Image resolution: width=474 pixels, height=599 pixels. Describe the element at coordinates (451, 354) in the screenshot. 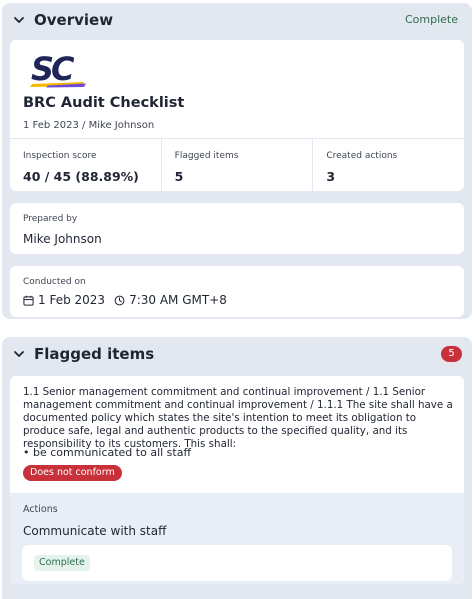

I see `flagged-count-badge: 5` at that location.